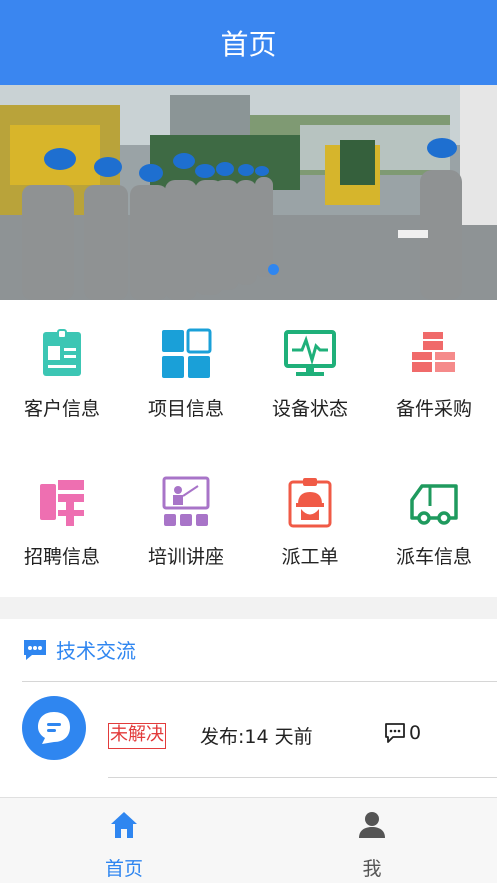 This screenshot has width=497, height=883. Describe the element at coordinates (302, 777) in the screenshot. I see `divider` at that location.